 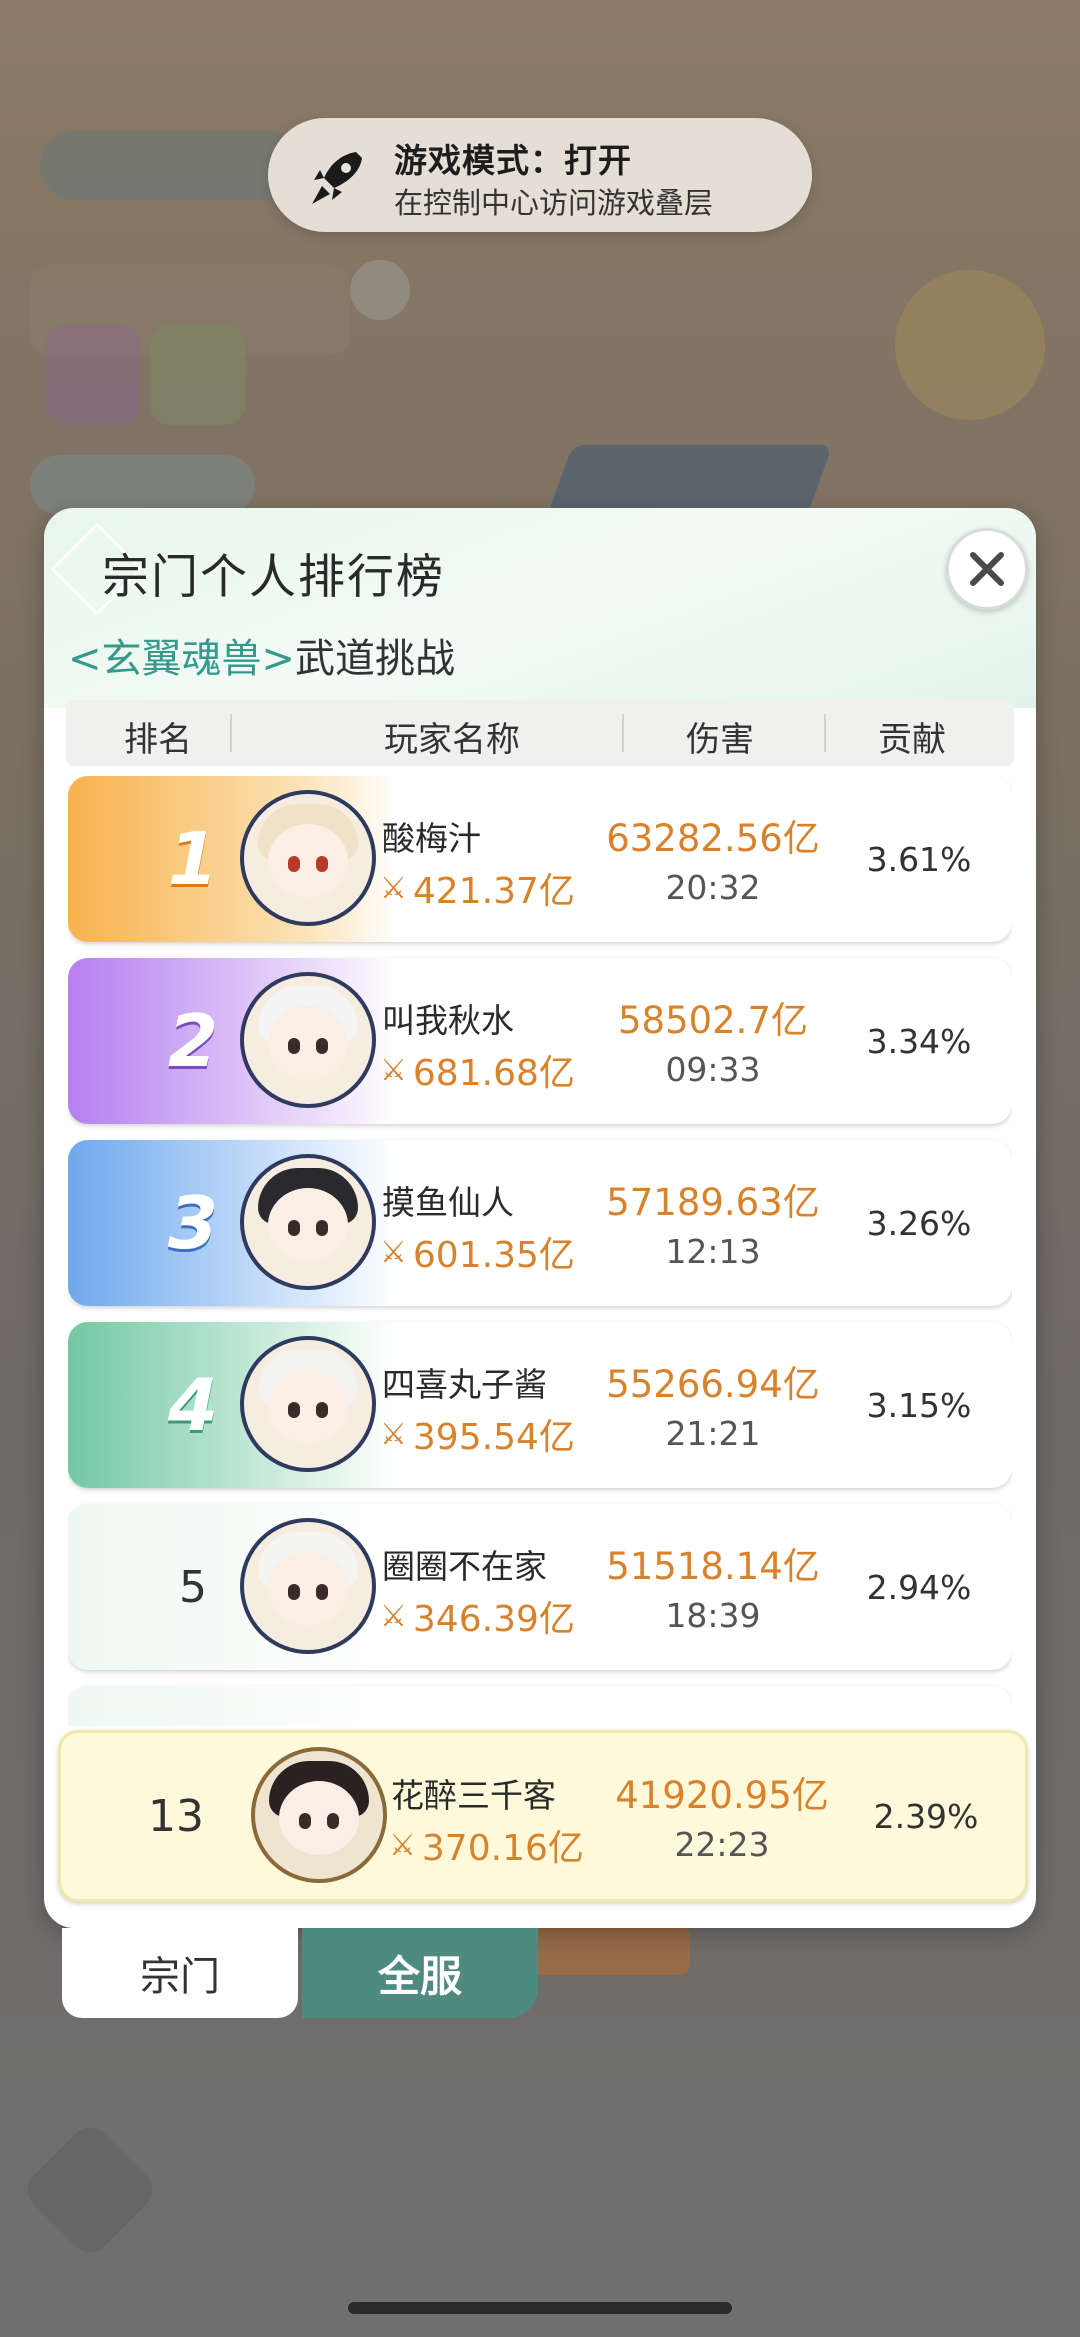 What do you see at coordinates (540, 1041) in the screenshot?
I see `table-row: 2 叫我秋水 ⚔ 681.68亿 58502.7亿 09:33 3.34%` at bounding box center [540, 1041].